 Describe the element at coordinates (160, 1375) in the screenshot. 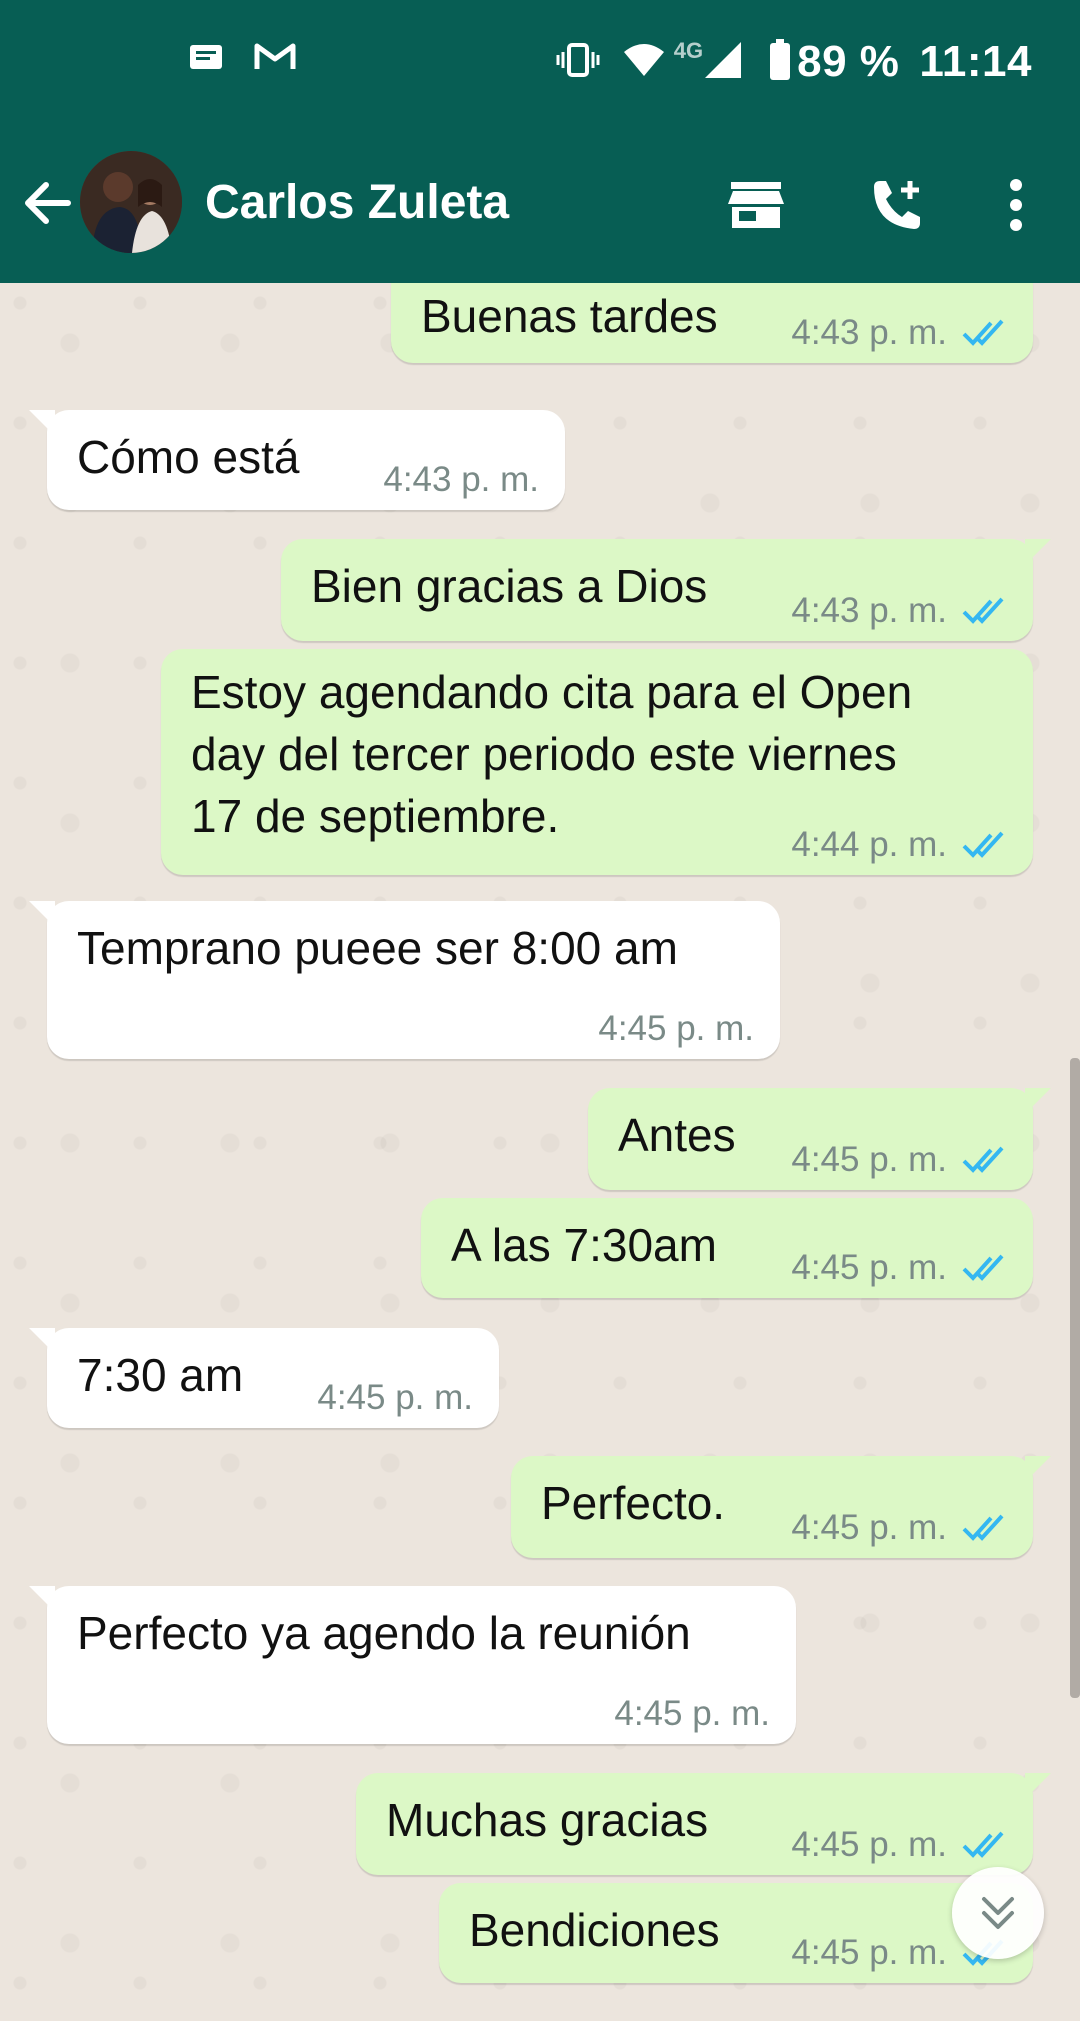

I see `message-text: 7:30 am` at that location.